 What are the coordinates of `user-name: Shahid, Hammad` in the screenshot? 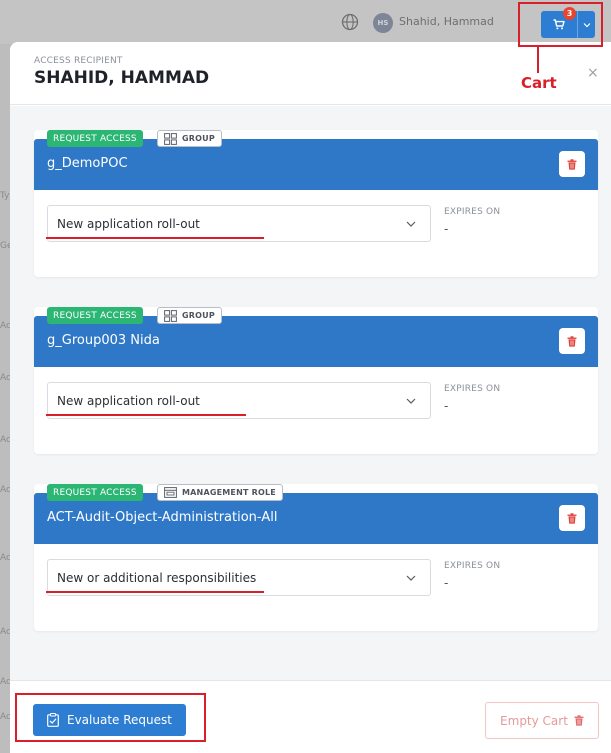 It's located at (446, 21).